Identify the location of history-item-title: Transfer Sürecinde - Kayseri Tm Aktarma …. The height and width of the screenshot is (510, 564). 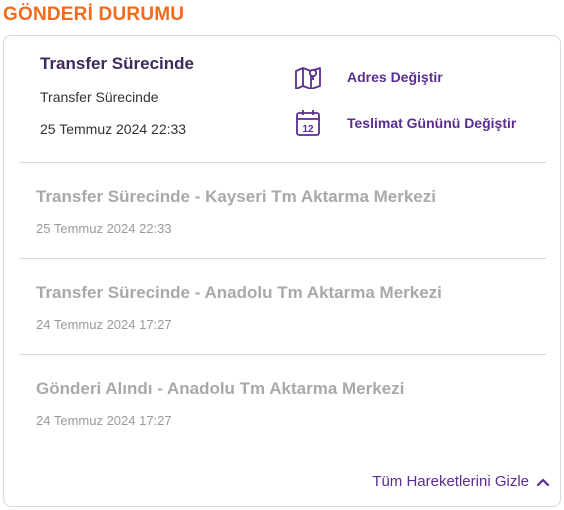
(236, 196).